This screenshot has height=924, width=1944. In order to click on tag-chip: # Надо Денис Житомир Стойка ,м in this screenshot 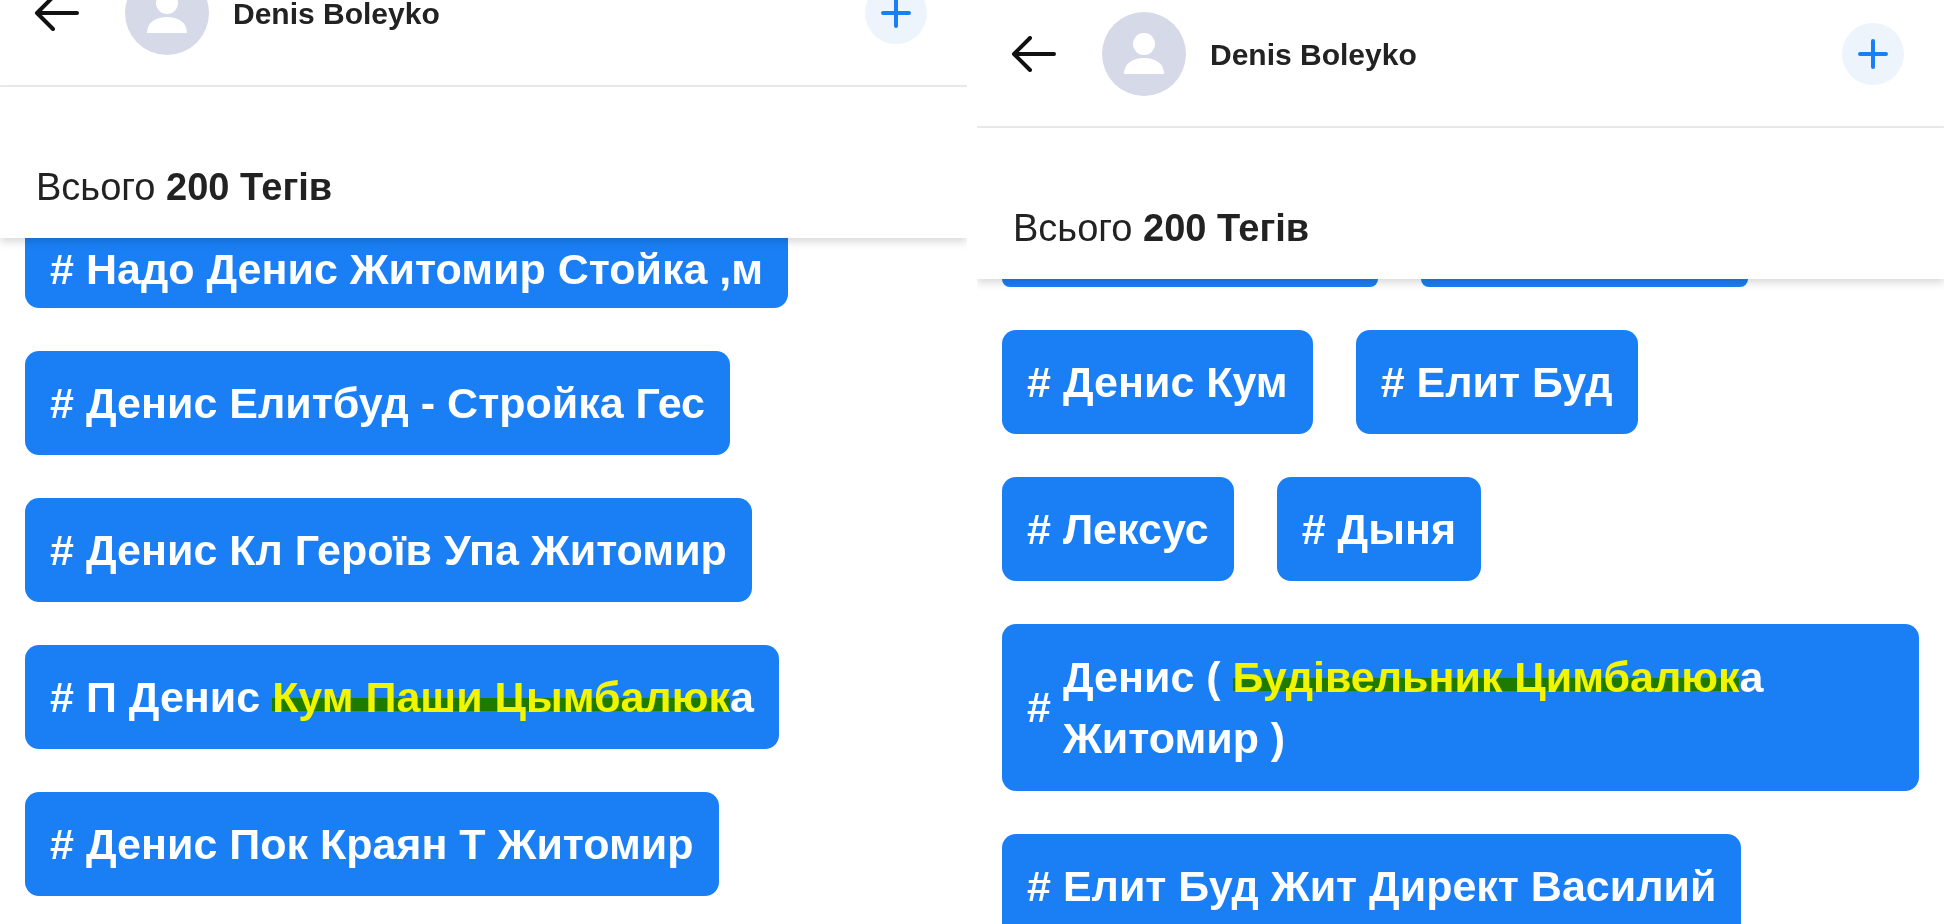, I will do `click(407, 273)`.